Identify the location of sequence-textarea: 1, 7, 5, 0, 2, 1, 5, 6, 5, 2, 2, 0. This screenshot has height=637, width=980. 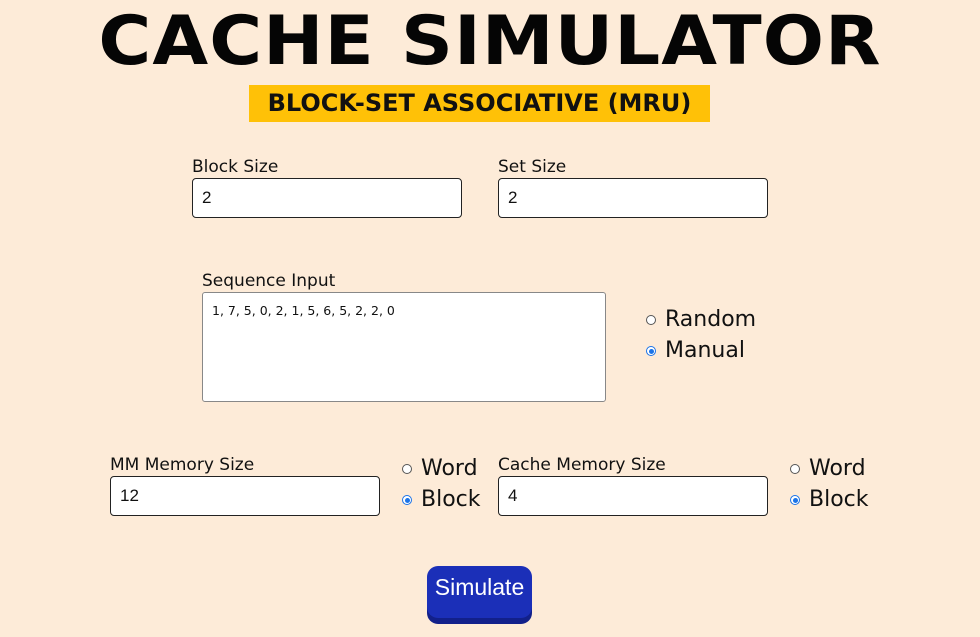
(404, 347).